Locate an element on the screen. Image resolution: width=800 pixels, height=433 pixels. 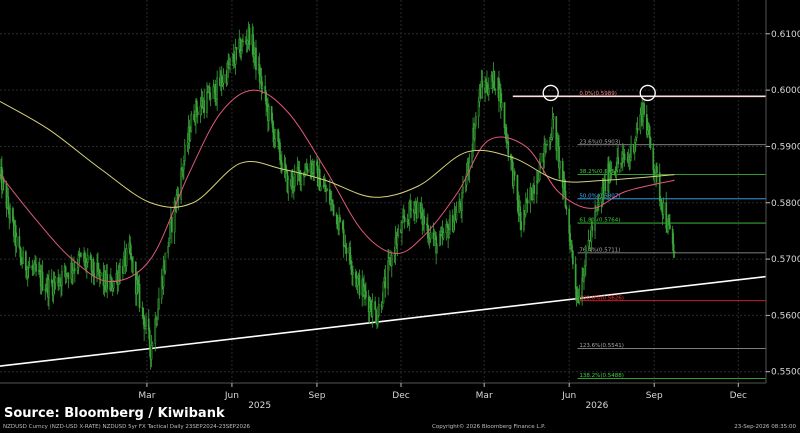
fib-level-label: 50.0%(0.5807) is located at coordinates (599, 196).